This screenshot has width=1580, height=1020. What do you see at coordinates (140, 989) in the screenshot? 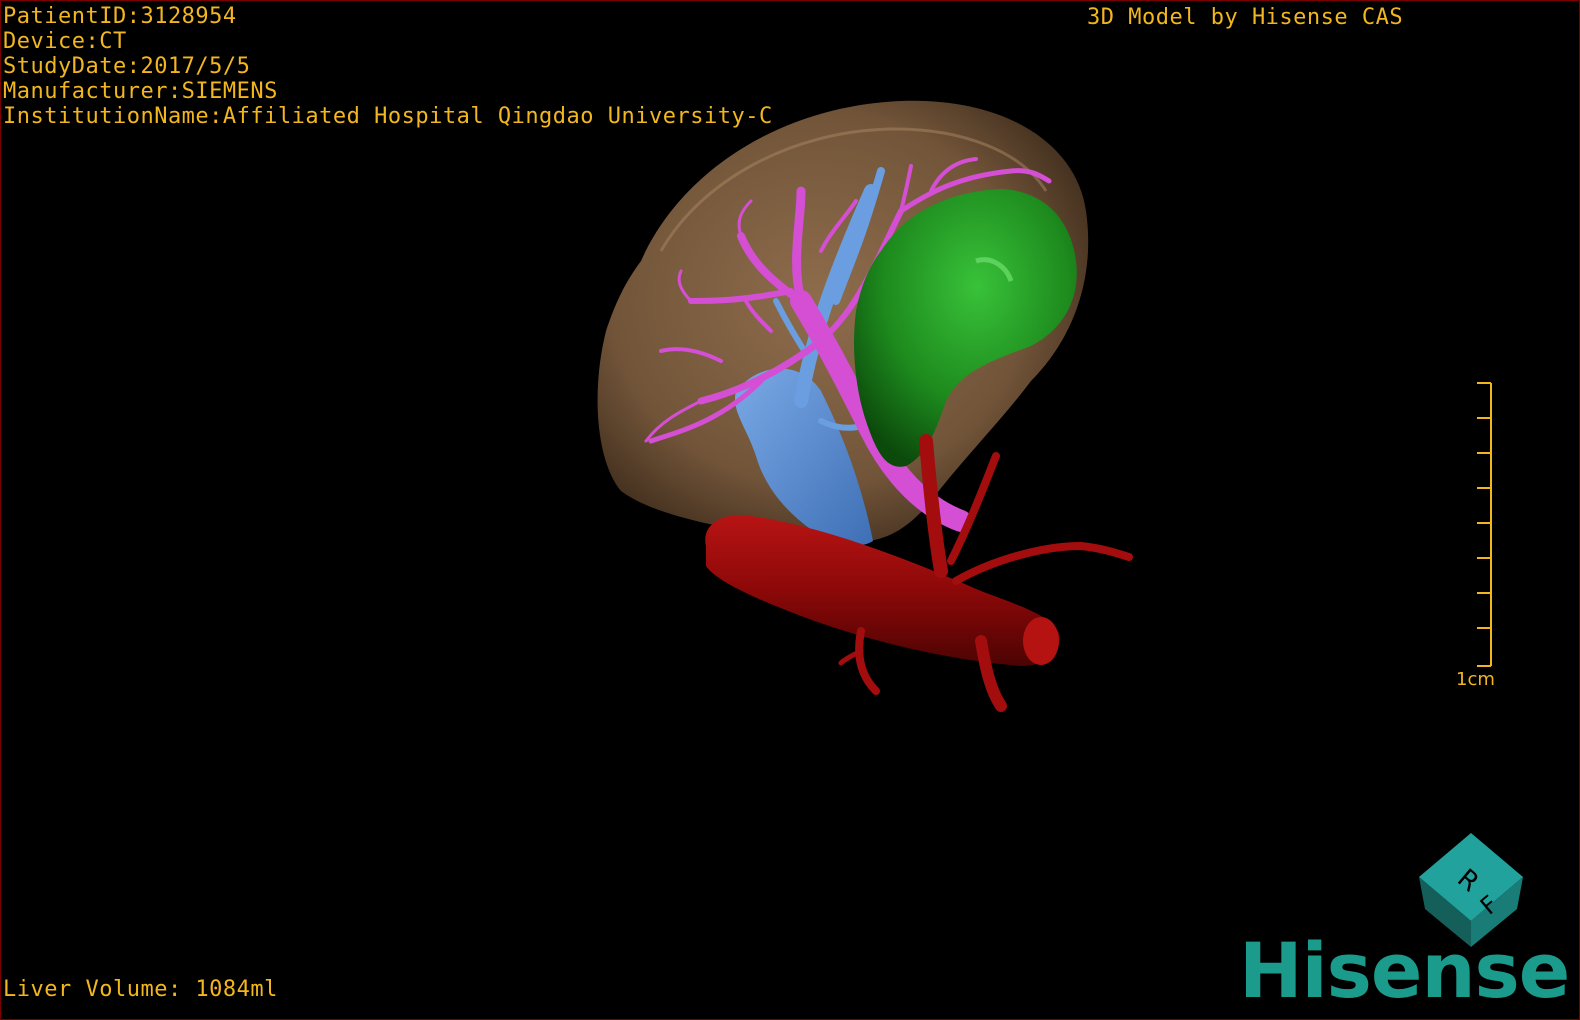
I see `liver-volume: Liver Volume: 1084ml` at bounding box center [140, 989].